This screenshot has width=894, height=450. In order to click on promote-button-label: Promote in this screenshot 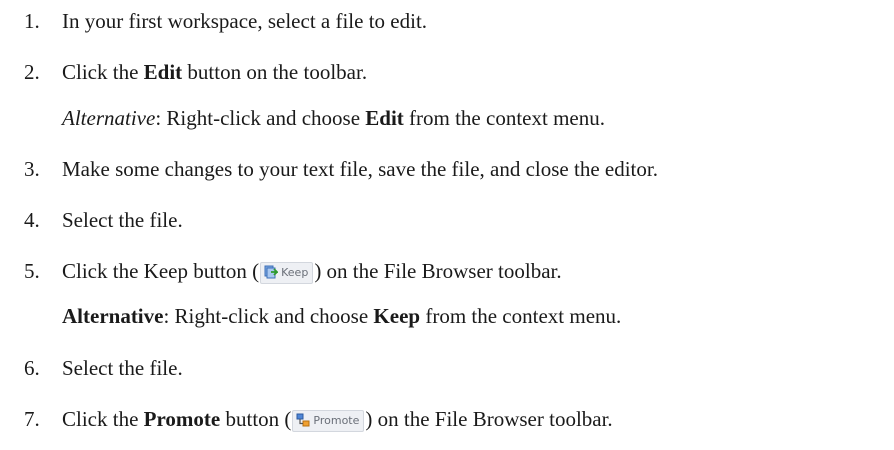, I will do `click(336, 420)`.